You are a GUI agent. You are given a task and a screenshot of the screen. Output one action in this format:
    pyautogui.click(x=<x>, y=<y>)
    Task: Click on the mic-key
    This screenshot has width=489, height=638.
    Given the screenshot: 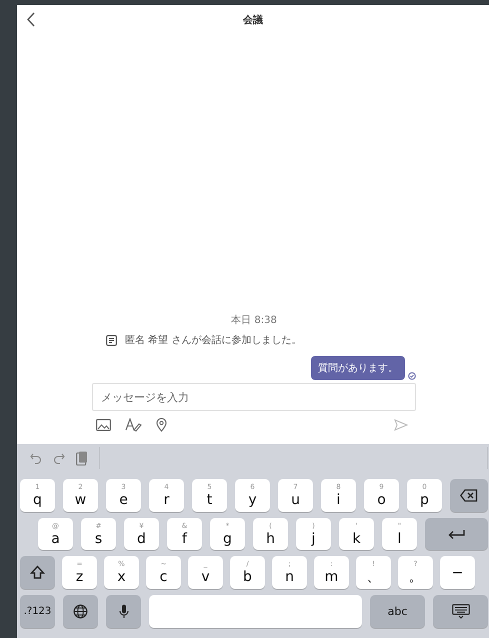 What is the action you would take?
    pyautogui.click(x=123, y=611)
    